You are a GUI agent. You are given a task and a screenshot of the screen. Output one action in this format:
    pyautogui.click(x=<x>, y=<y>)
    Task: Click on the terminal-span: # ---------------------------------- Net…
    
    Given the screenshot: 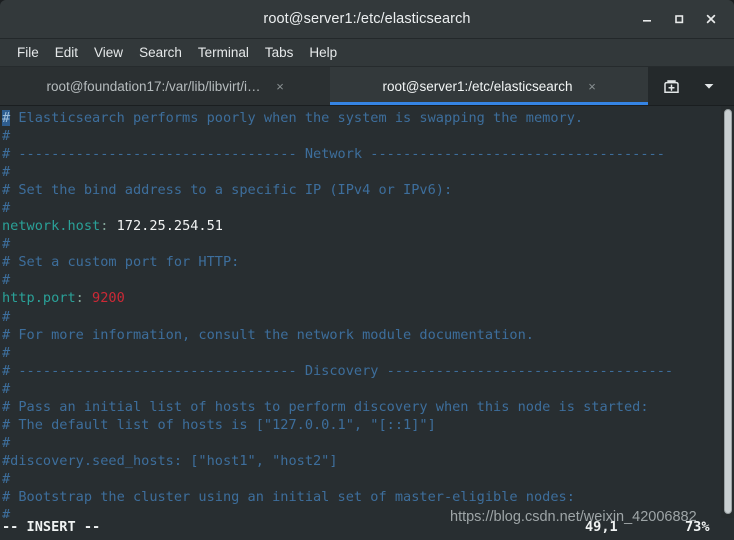 What is the action you would take?
    pyautogui.click(x=333, y=154)
    